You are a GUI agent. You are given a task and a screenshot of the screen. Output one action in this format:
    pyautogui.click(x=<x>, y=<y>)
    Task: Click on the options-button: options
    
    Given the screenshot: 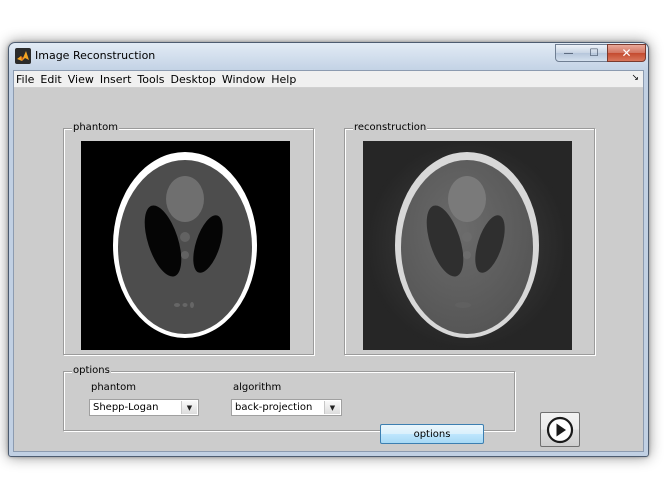 What is the action you would take?
    pyautogui.click(x=432, y=434)
    